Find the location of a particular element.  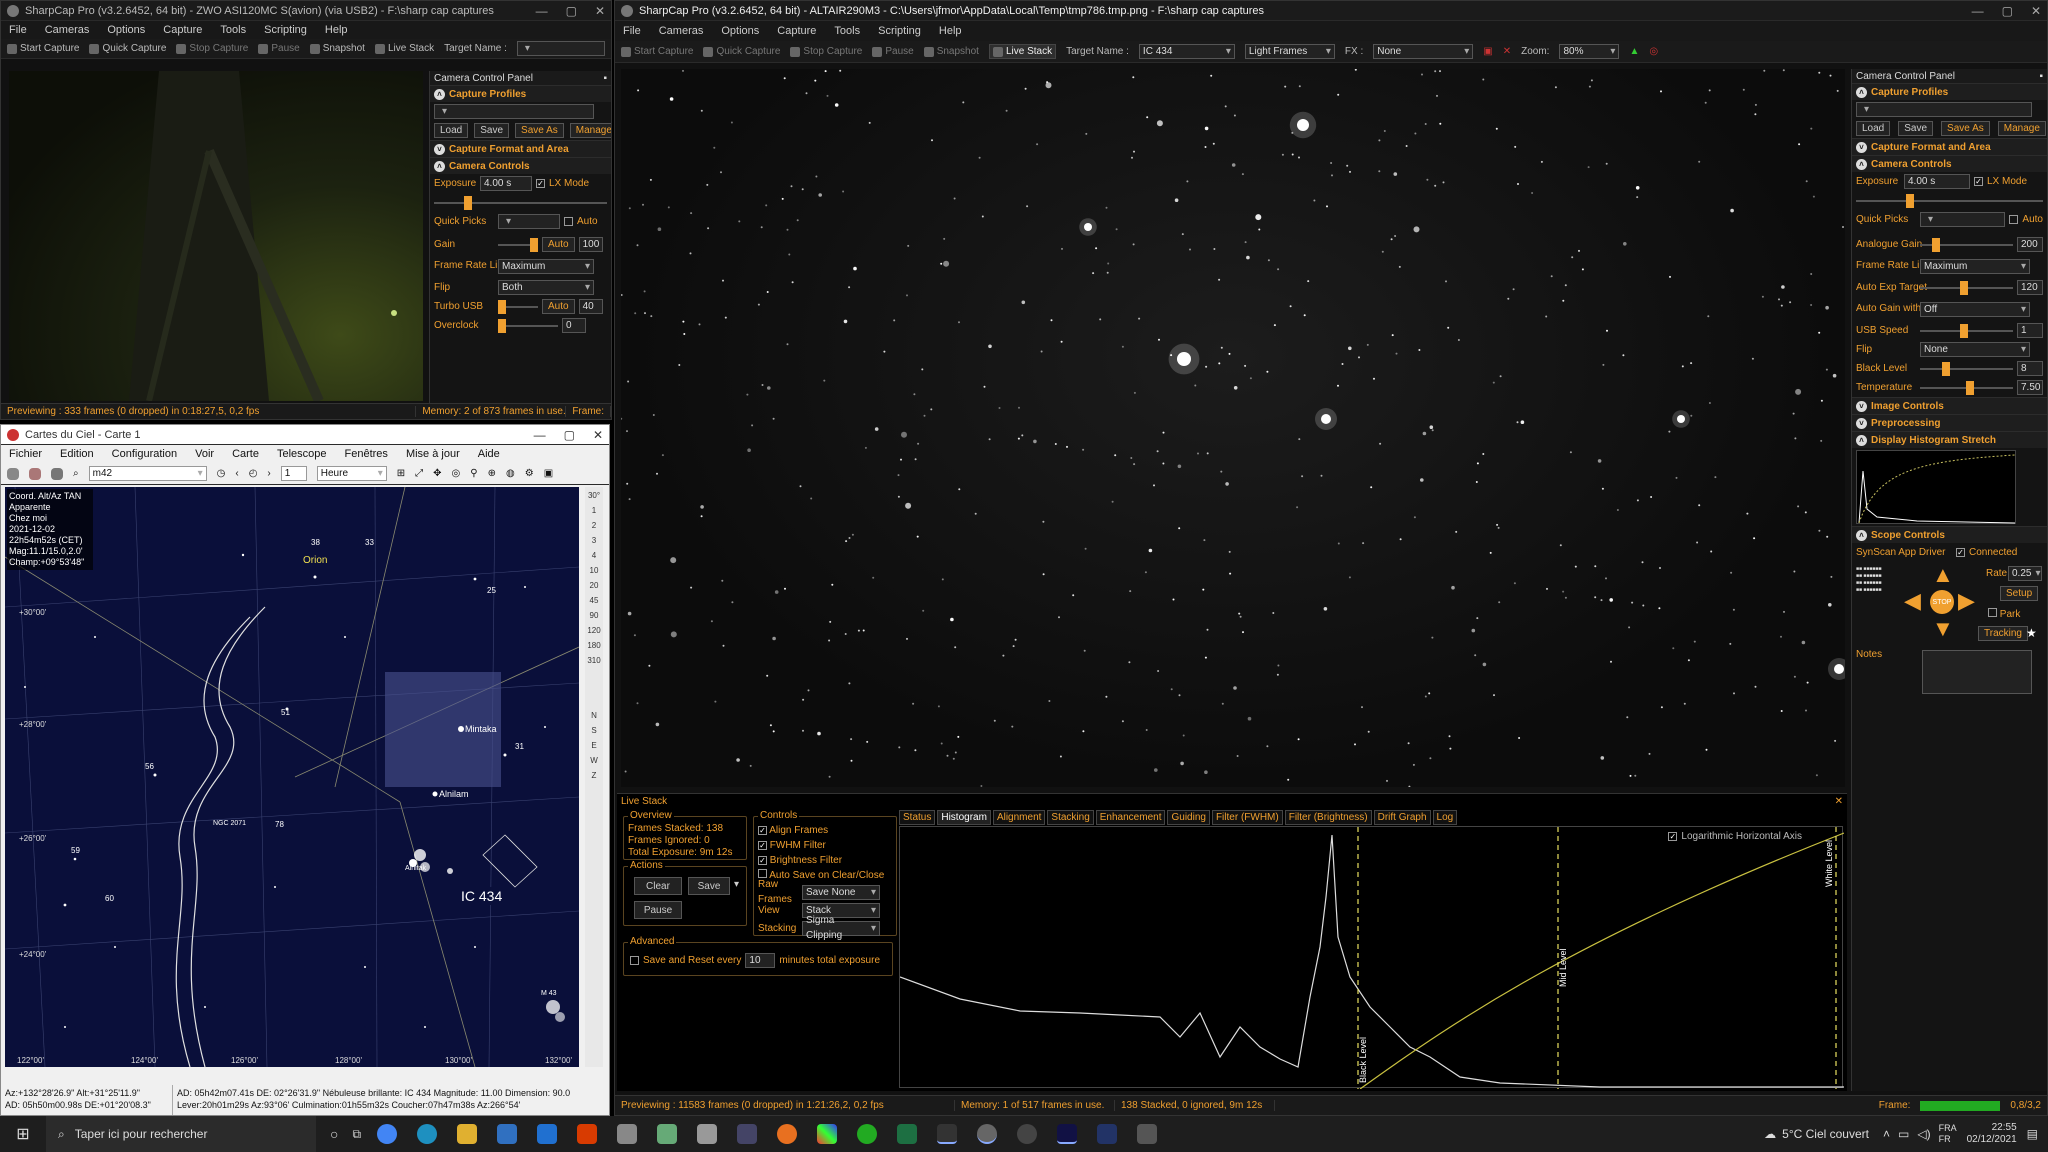

gain-slider is located at coordinates (1966, 244).